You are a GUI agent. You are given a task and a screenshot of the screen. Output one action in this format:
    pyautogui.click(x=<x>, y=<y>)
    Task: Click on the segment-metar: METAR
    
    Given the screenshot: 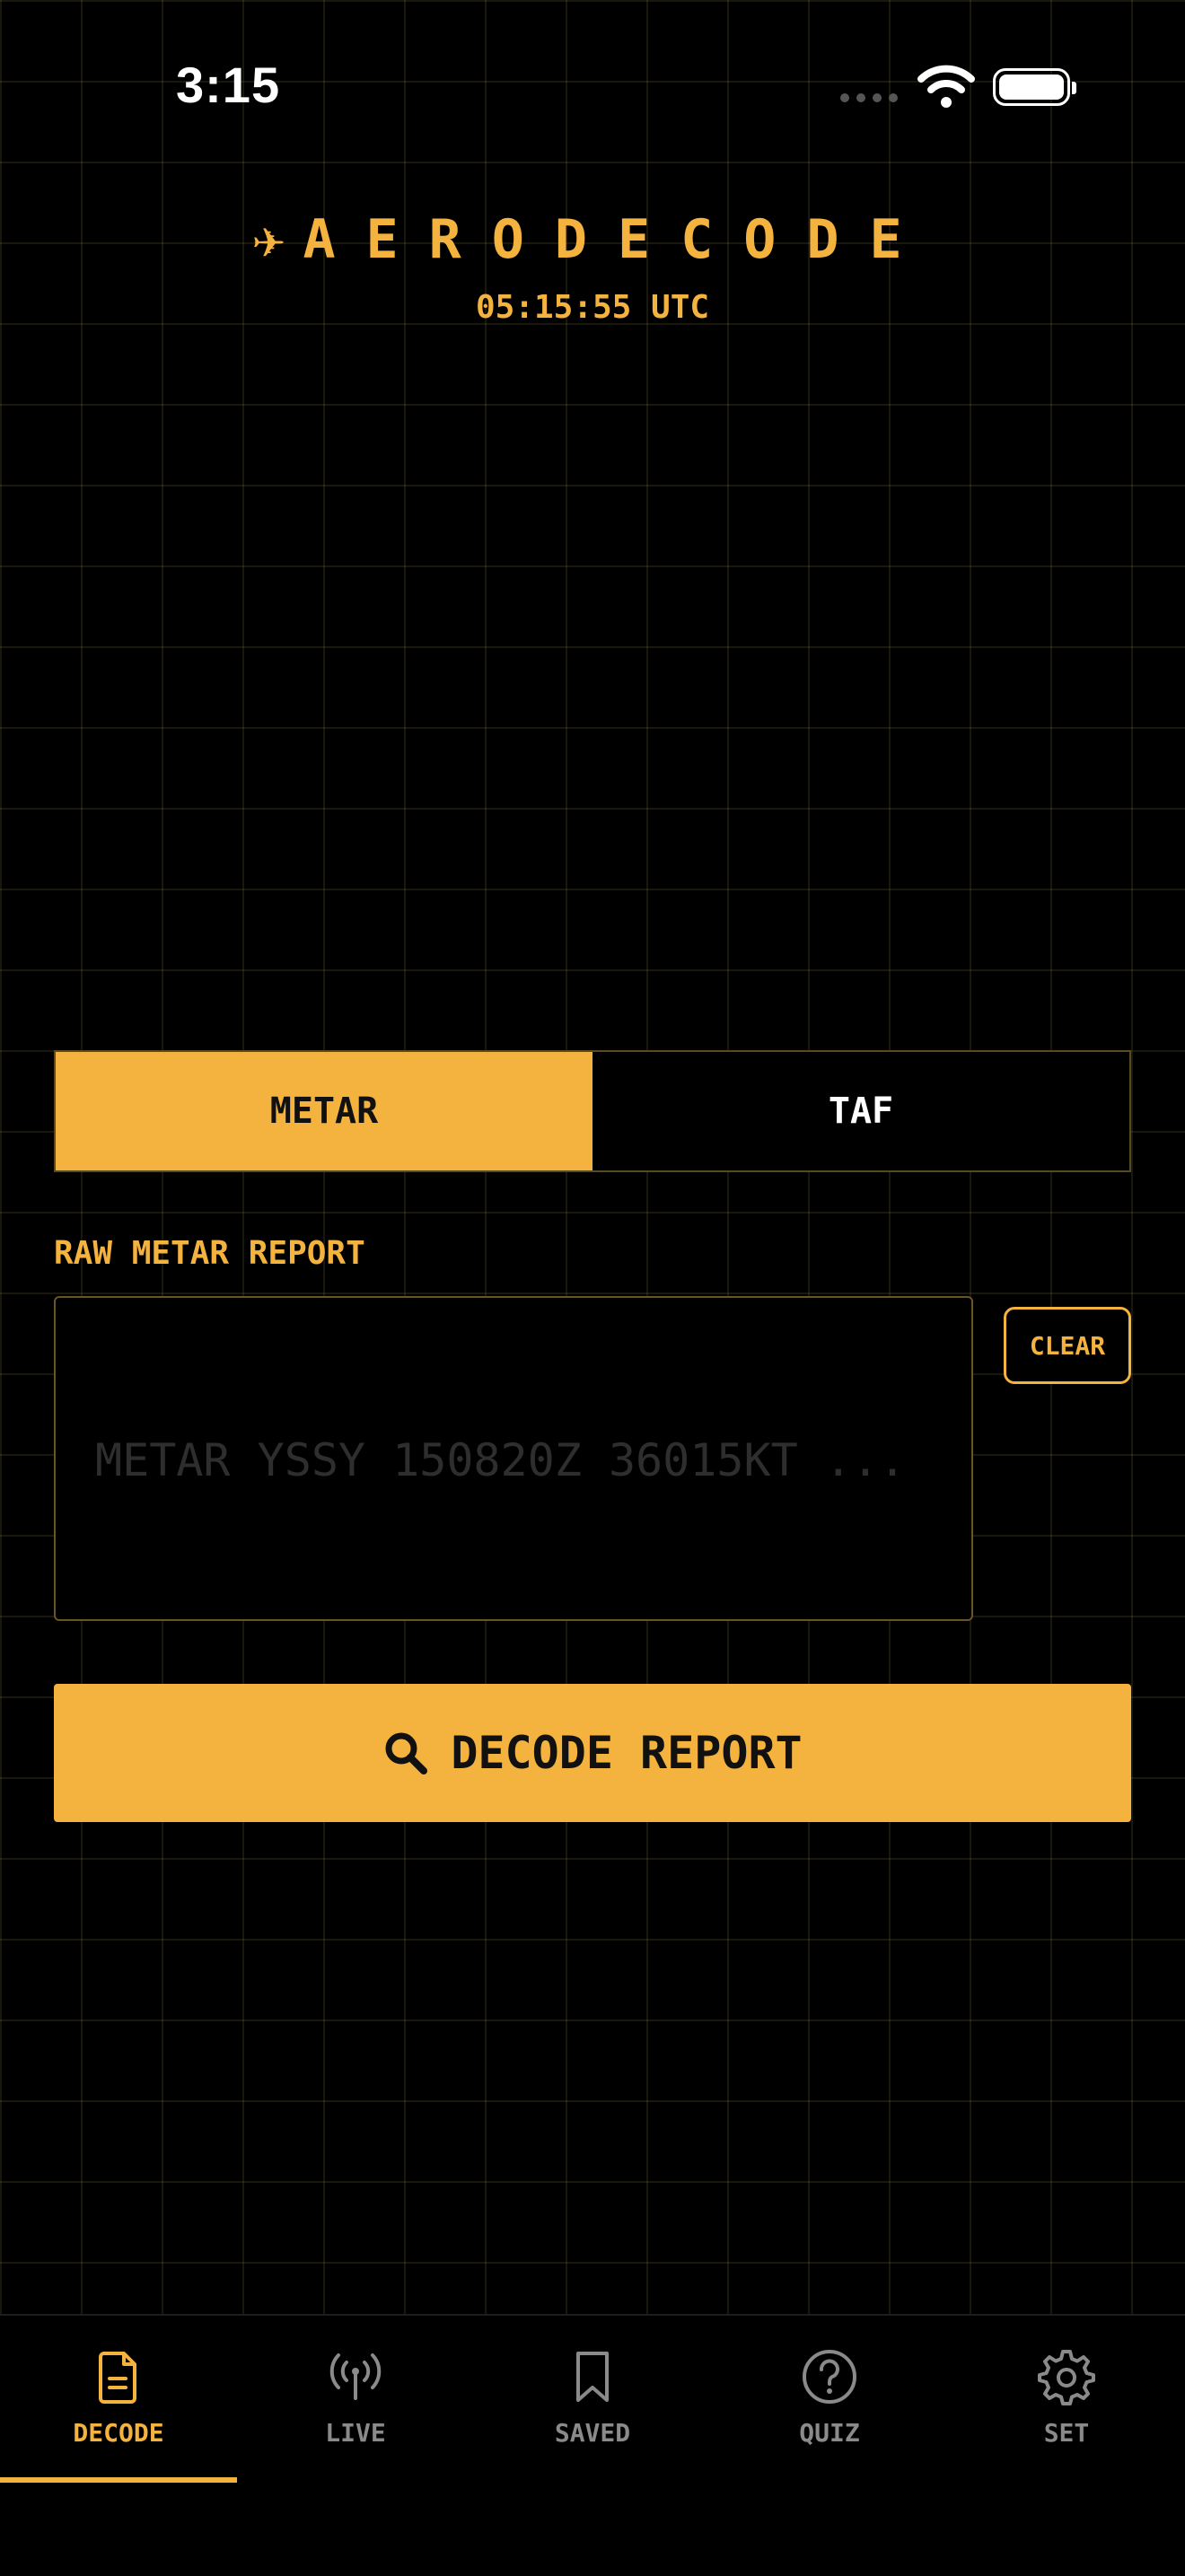 What is the action you would take?
    pyautogui.click(x=324, y=1111)
    